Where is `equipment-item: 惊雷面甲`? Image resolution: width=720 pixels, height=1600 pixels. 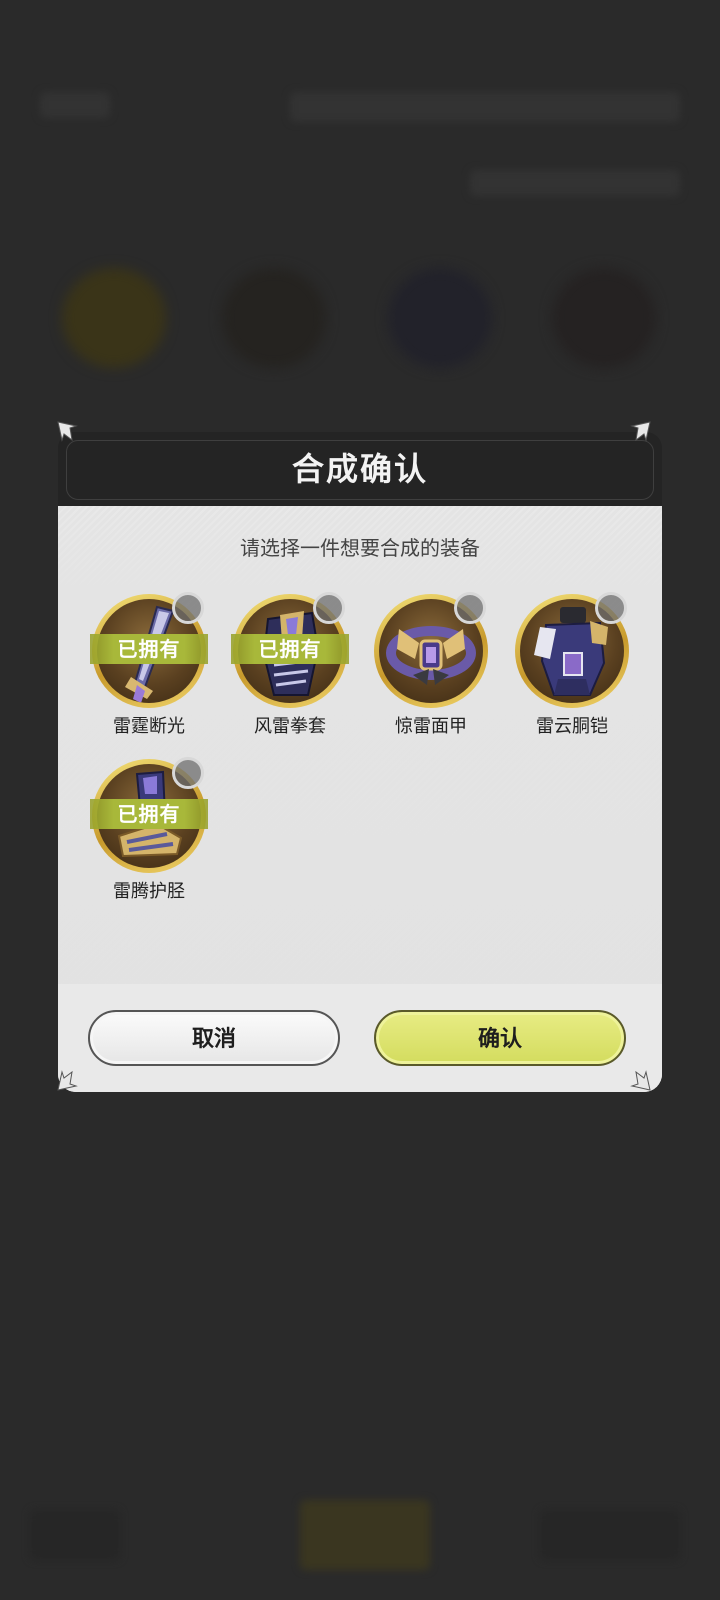 equipment-item: 惊雷面甲 is located at coordinates (434, 673).